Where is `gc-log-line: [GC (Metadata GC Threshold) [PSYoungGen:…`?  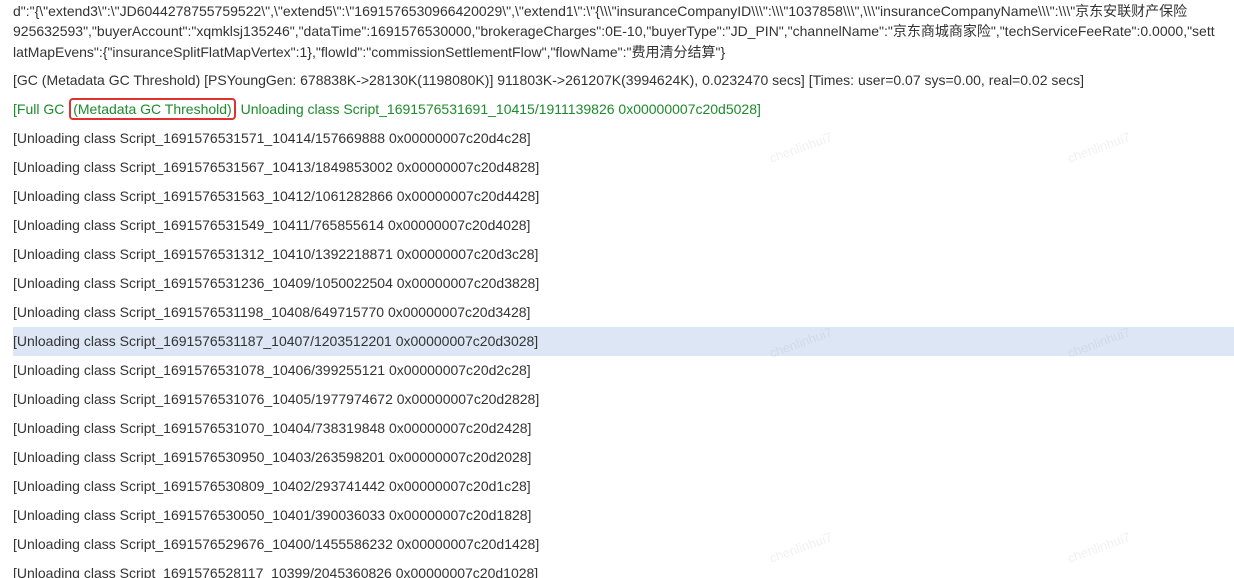
gc-log-line: [GC (Metadata GC Threshold) [PSYoungGen:… is located at coordinates (549, 80).